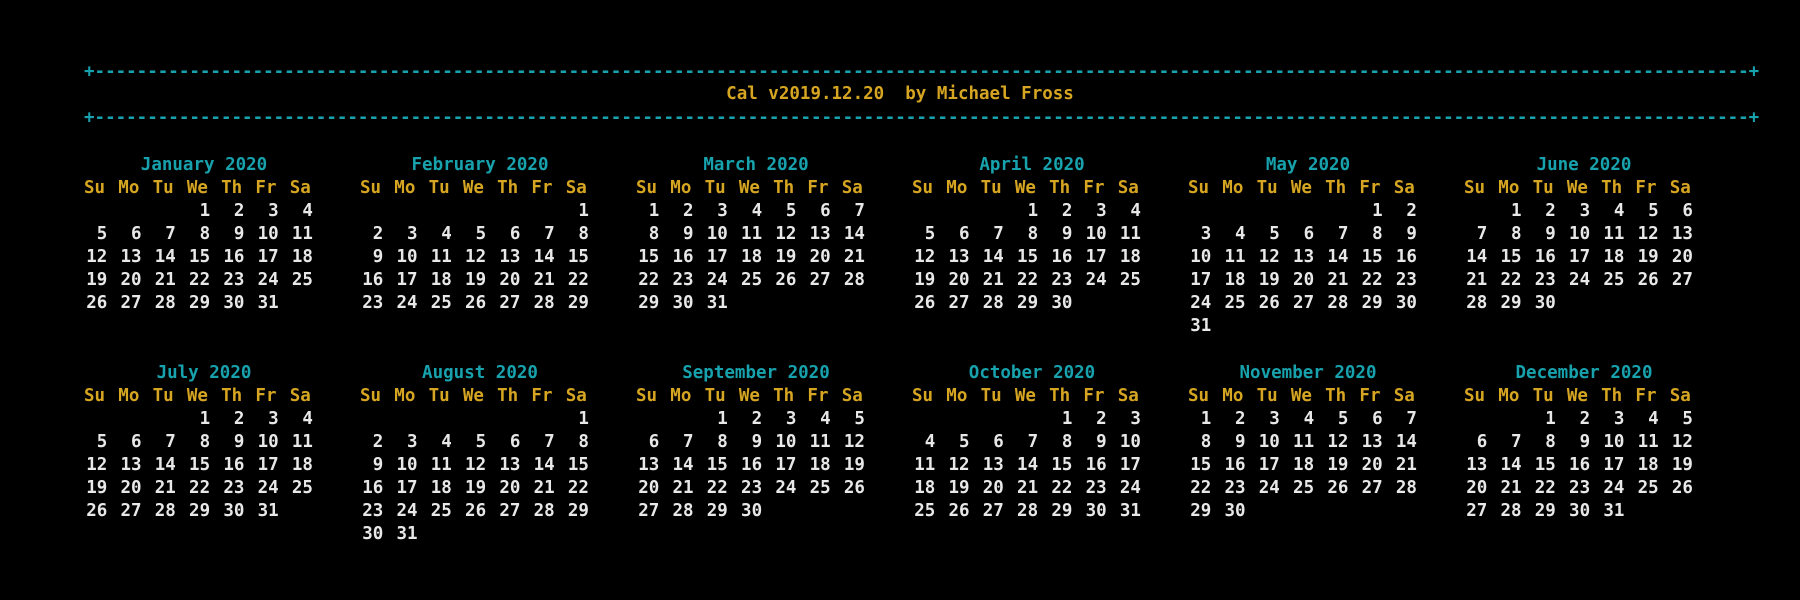  Describe the element at coordinates (1545, 465) in the screenshot. I see `day-cell: 15` at that location.